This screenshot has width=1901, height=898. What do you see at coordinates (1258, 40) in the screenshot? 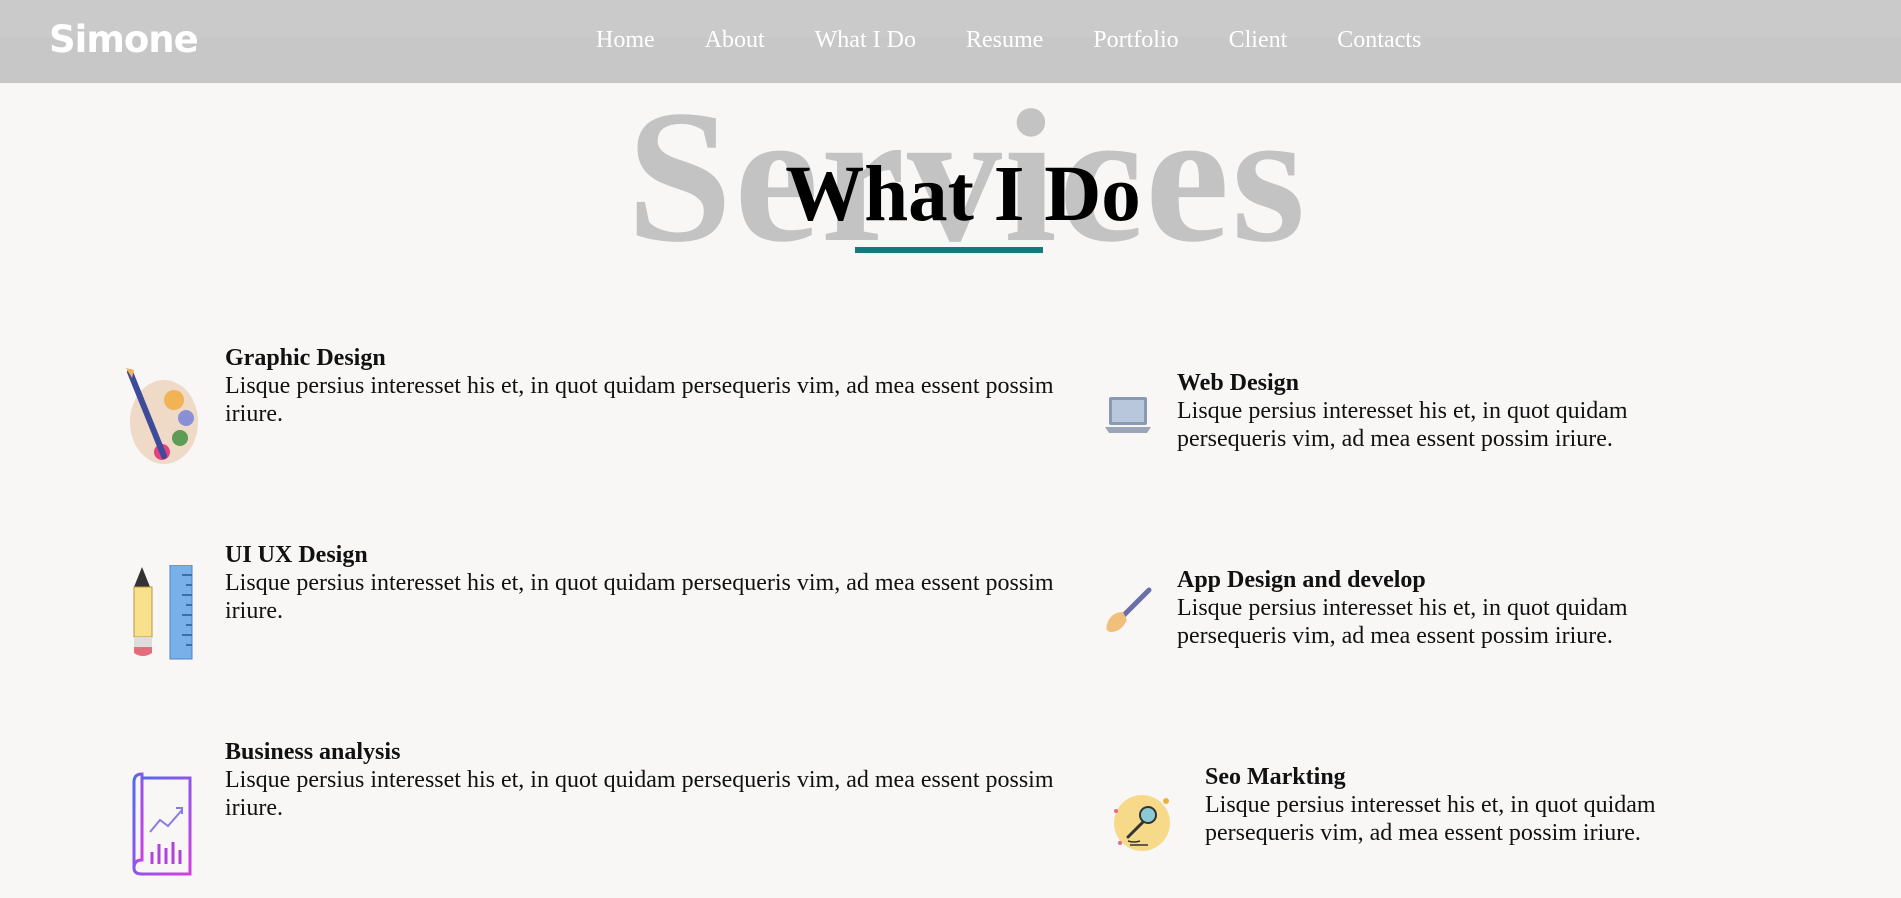
I see `nav-client: Client` at bounding box center [1258, 40].